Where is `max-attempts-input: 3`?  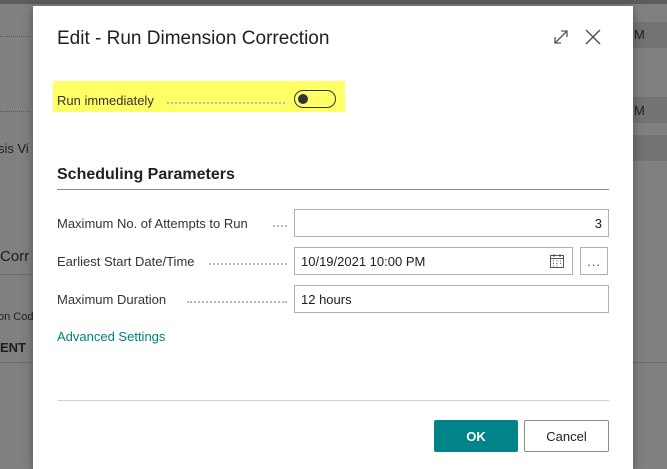 max-attempts-input: 3 is located at coordinates (451, 223).